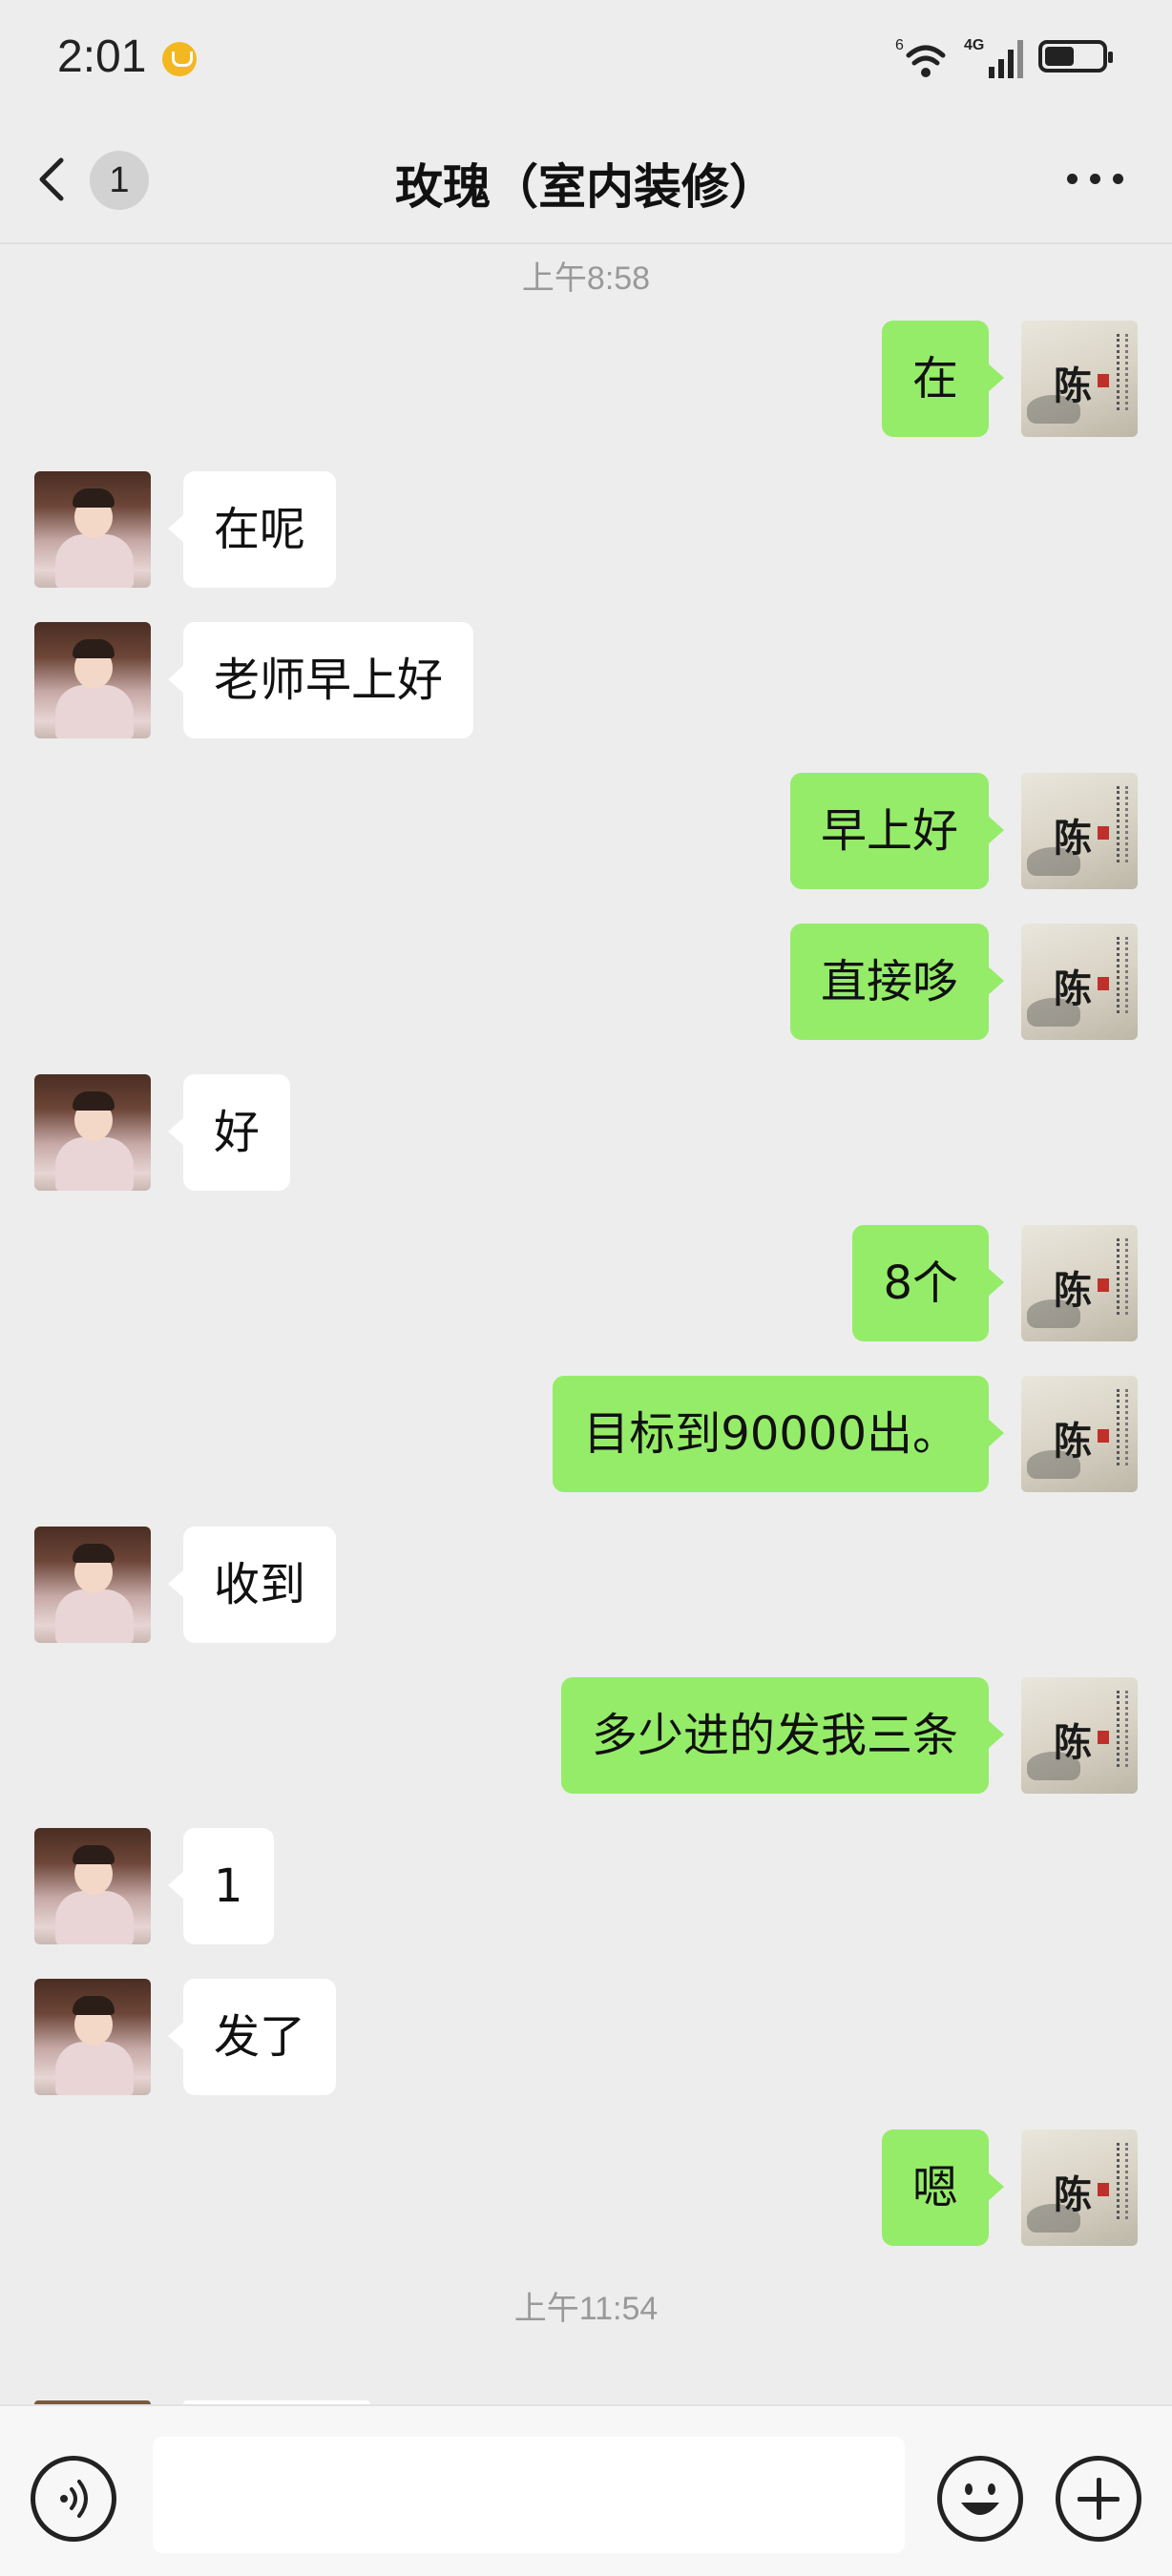 The image size is (1172, 2576). I want to click on emoji-icon, so click(980, 2499).